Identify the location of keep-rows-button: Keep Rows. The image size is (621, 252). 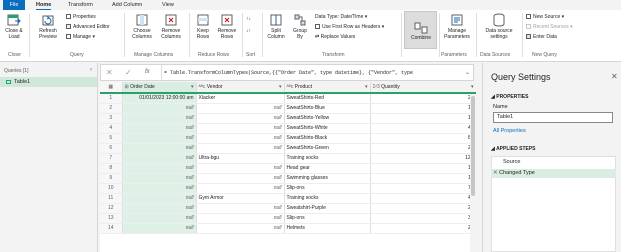
(203, 26).